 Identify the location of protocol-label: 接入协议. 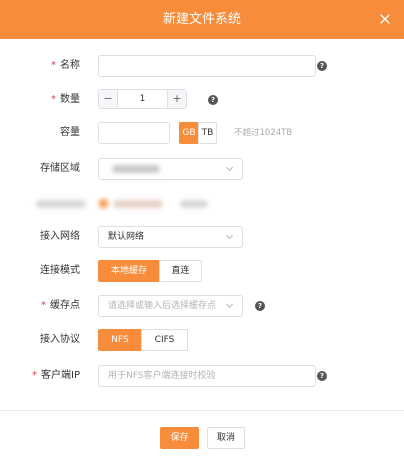
(60, 339).